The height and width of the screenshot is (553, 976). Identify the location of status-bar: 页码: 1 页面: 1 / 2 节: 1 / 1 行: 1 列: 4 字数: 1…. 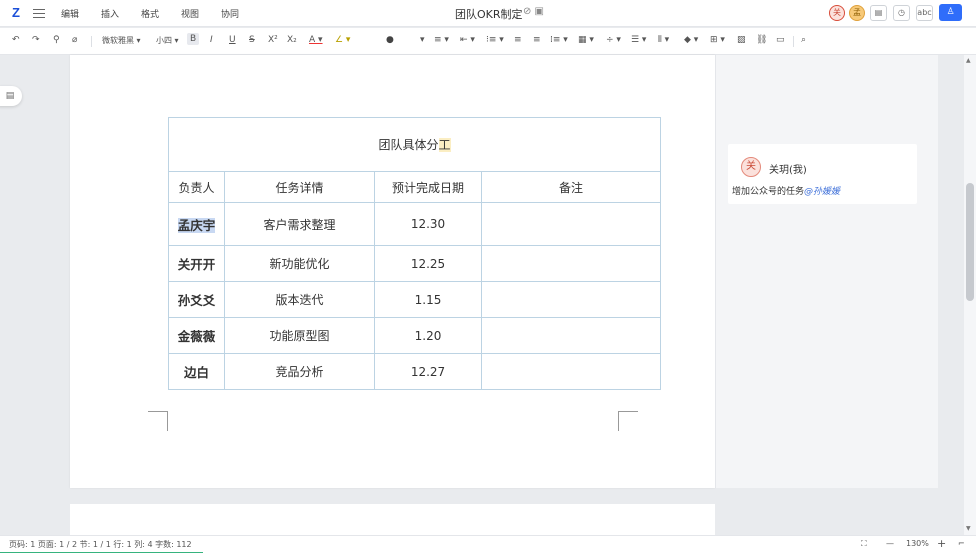
(488, 544).